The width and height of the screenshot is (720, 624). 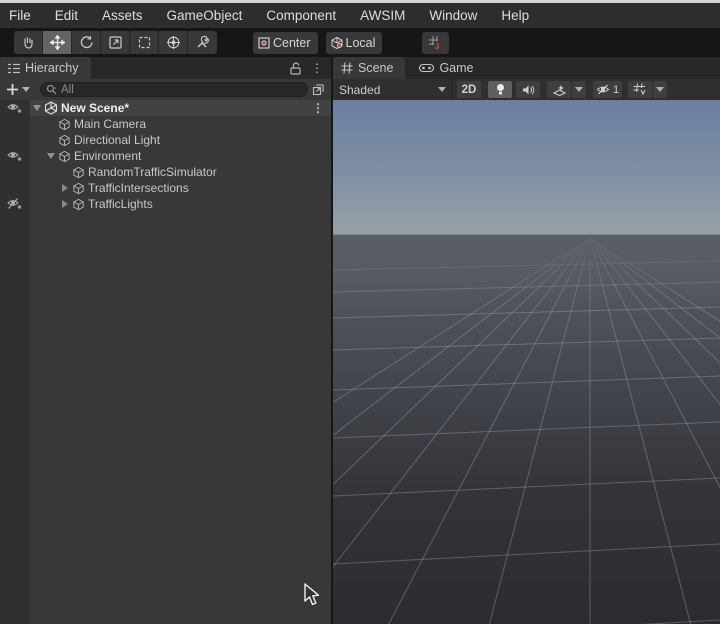 What do you see at coordinates (120, 204) in the screenshot?
I see `row-label: TrafficLights` at bounding box center [120, 204].